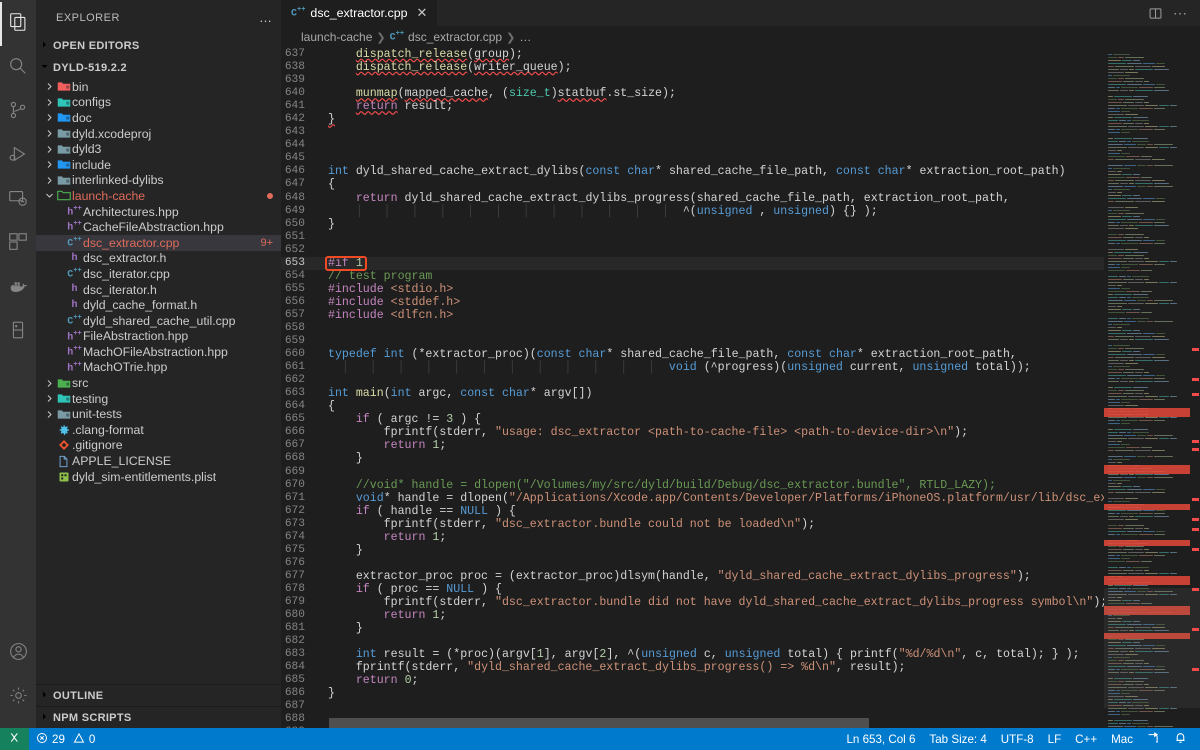 This screenshot has width=1200, height=750. What do you see at coordinates (1152, 648) in the screenshot?
I see `minimap-slider` at bounding box center [1152, 648].